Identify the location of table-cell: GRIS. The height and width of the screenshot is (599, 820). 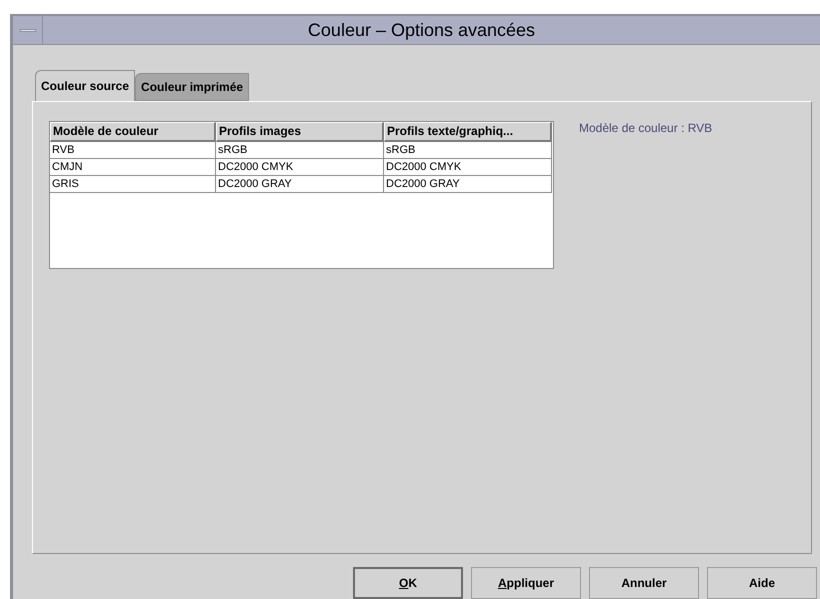
(133, 184).